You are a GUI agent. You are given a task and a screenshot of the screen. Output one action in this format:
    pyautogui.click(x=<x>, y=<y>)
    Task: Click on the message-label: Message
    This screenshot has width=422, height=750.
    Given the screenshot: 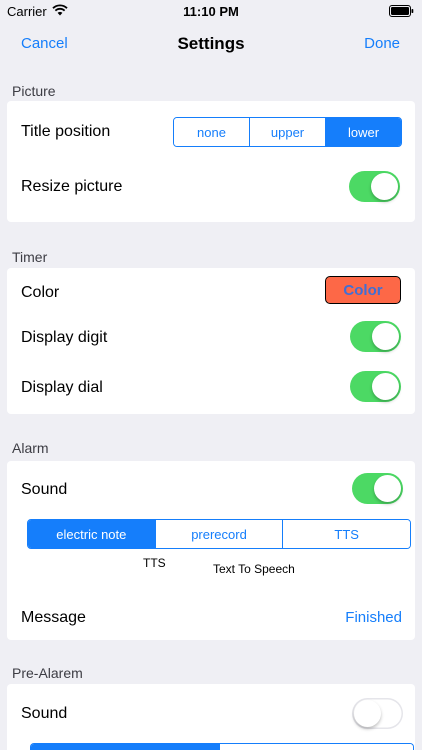 What is the action you would take?
    pyautogui.click(x=53, y=617)
    